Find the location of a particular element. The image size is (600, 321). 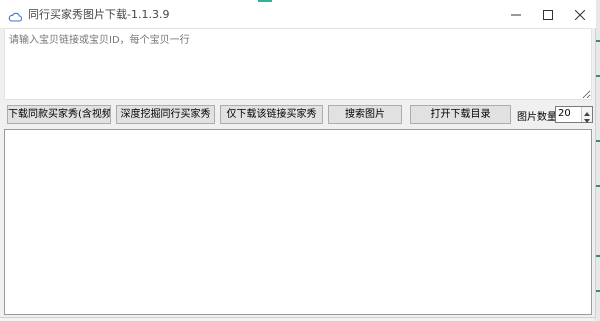

image-count-value: 20 is located at coordinates (564, 113).